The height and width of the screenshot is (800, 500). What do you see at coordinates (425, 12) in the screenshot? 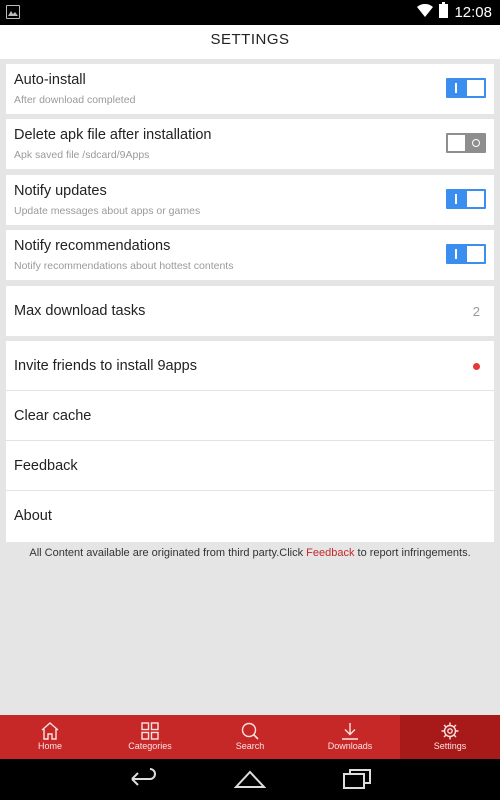
I see `wifi-icon` at bounding box center [425, 12].